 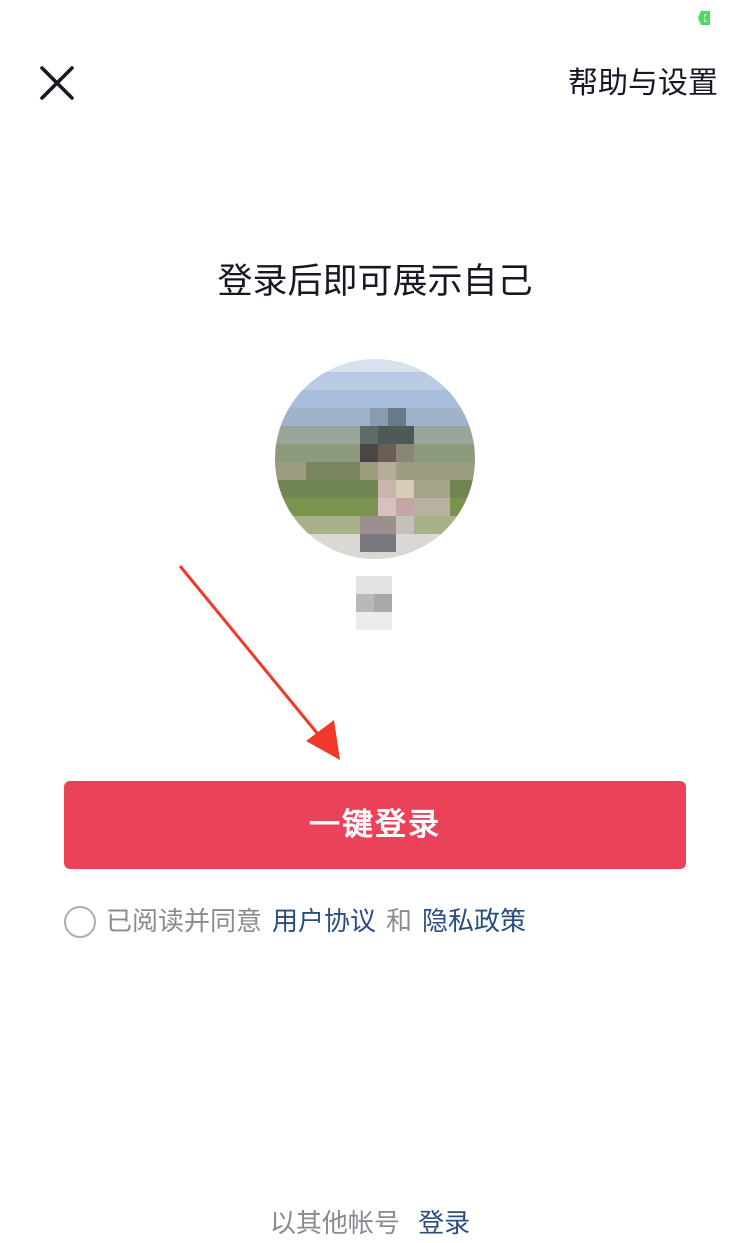 What do you see at coordinates (444, 1224) in the screenshot?
I see `other-account-login-link: 登录` at bounding box center [444, 1224].